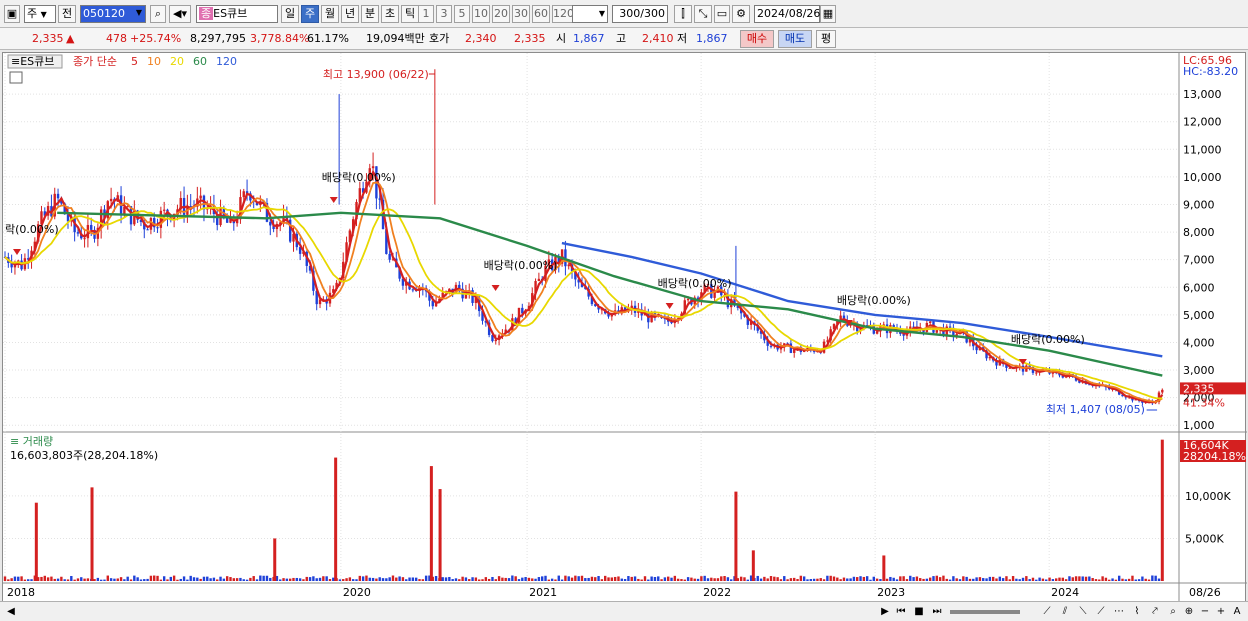 The image size is (1248, 621). Describe the element at coordinates (1208, 496) in the screenshot. I see `volume-tick-label: 10,000K` at that location.